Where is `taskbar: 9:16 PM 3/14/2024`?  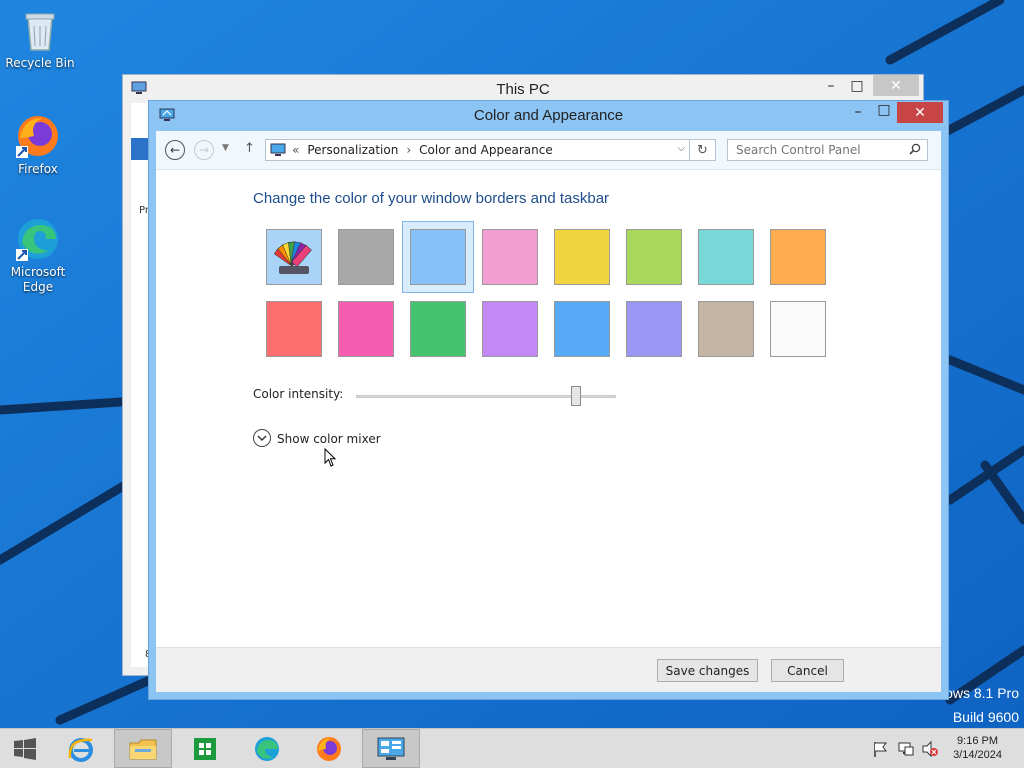
taskbar: 9:16 PM 3/14/2024 is located at coordinates (512, 748).